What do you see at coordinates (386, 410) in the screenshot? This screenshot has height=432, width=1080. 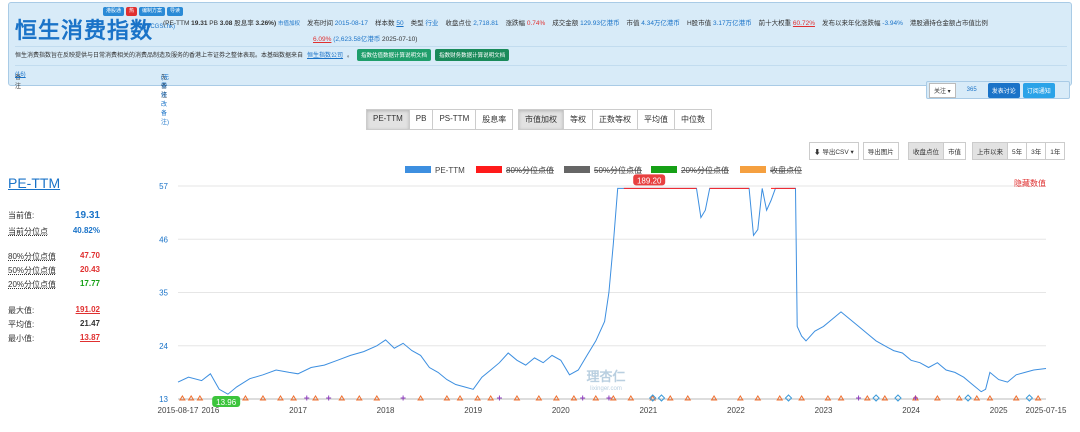 I see `x-tick-label: 2018` at bounding box center [386, 410].